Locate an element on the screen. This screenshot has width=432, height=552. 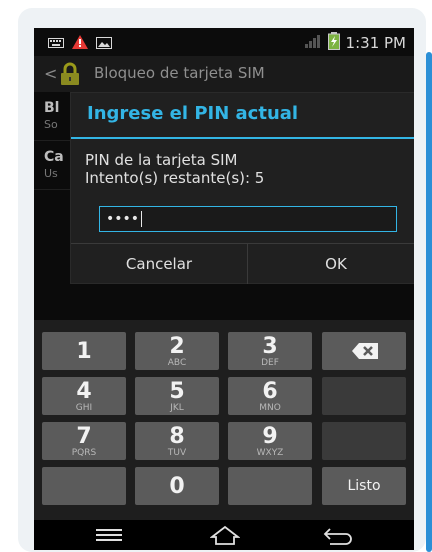
key-1: 1 is located at coordinates (84, 351).